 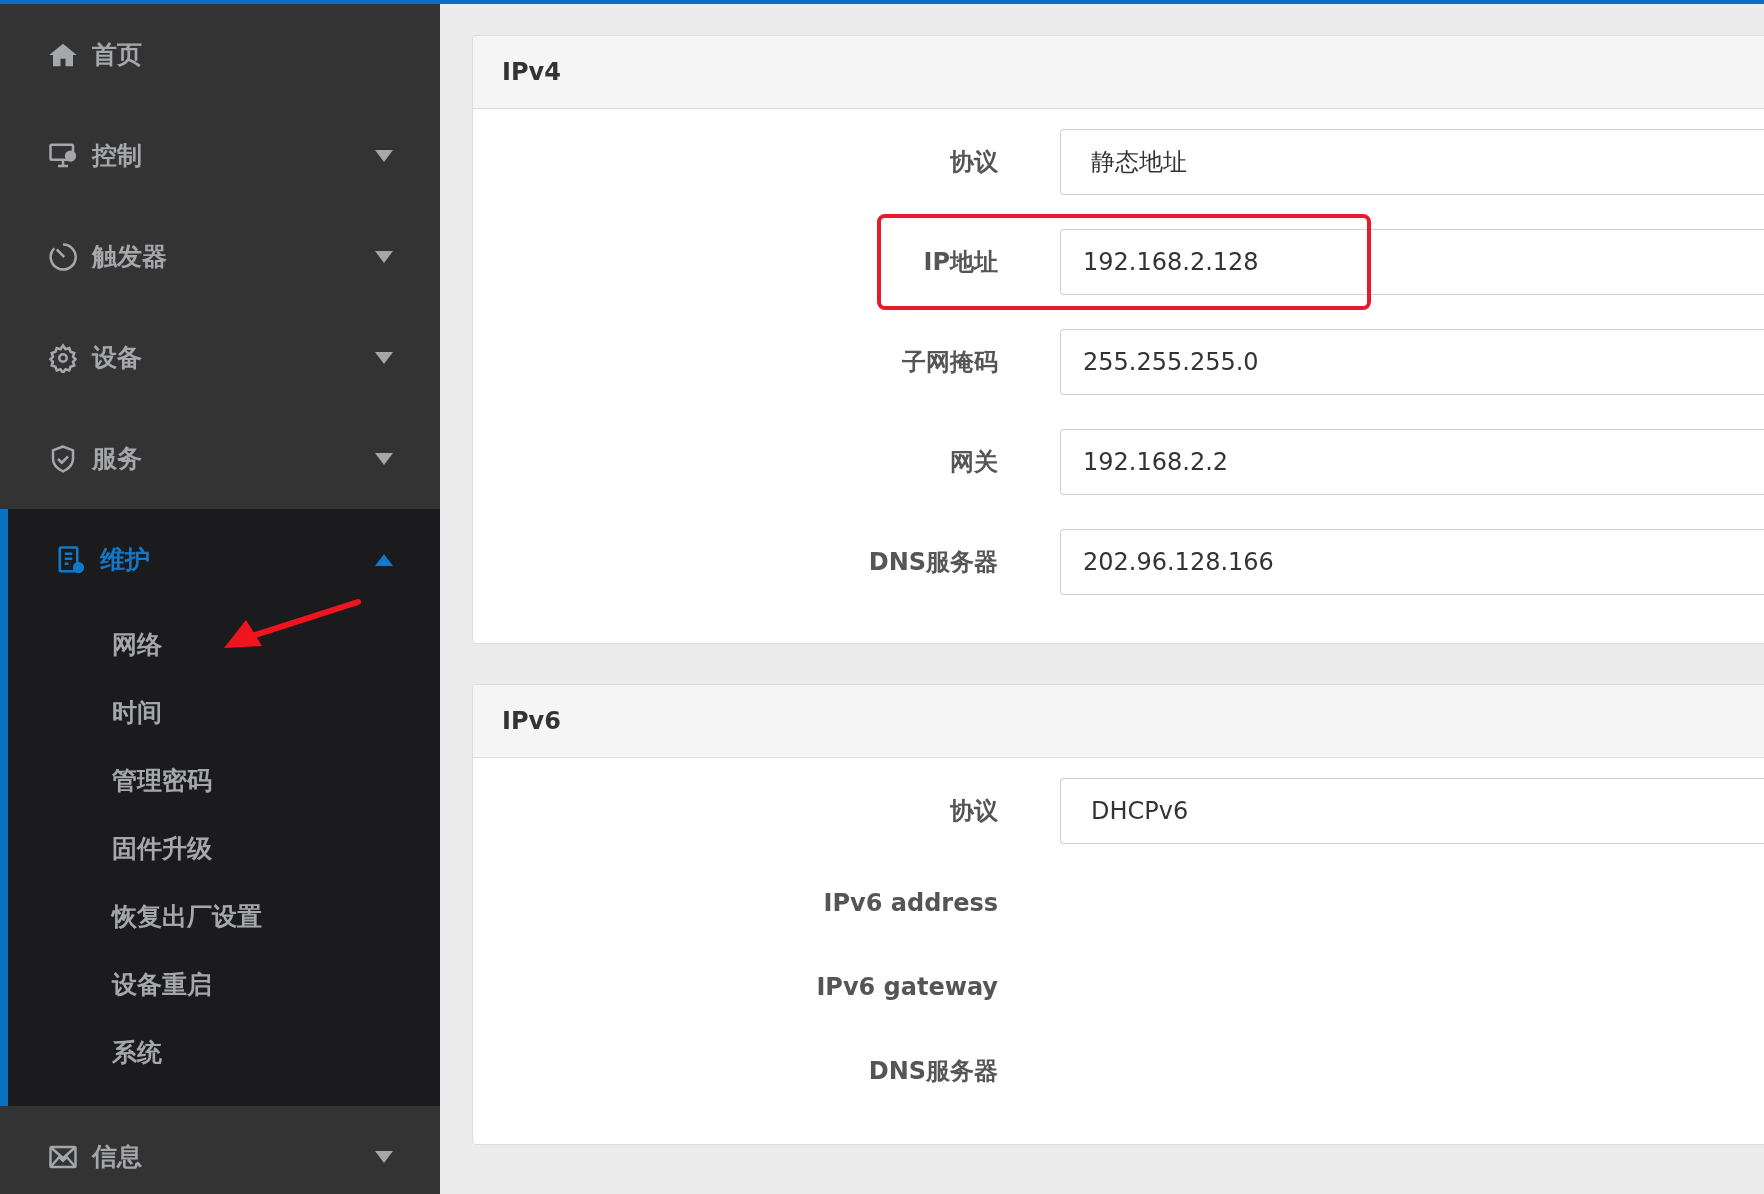 What do you see at coordinates (162, 984) in the screenshot?
I see `submenu-item: 设备重启` at bounding box center [162, 984].